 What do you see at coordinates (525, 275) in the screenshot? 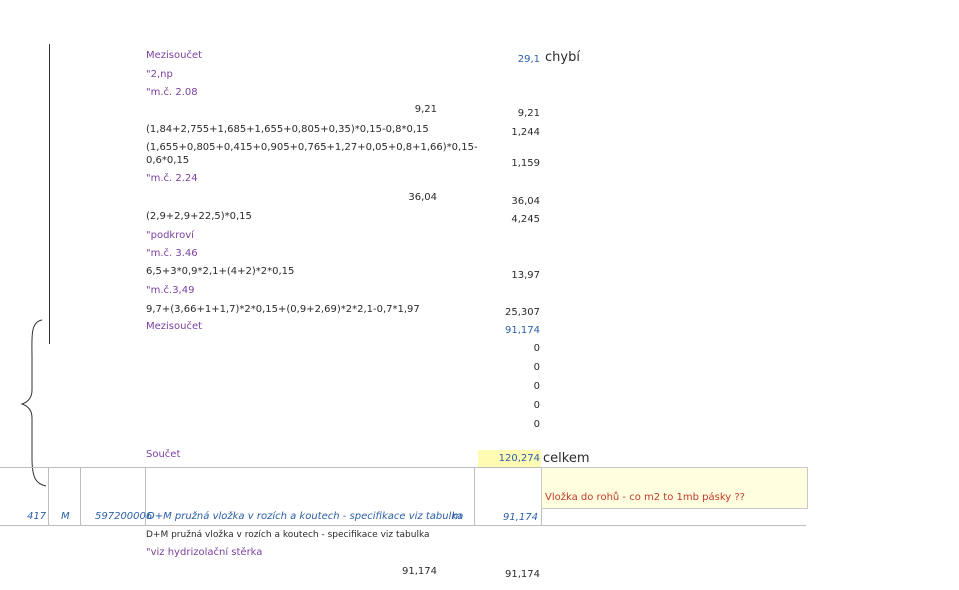
I see `row-total: 13,97` at bounding box center [525, 275].